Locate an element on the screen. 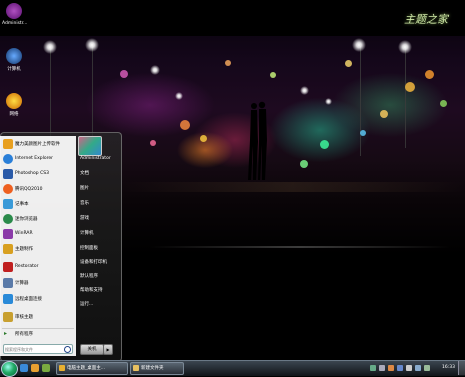 This screenshot has width=465, height=377. review-theme-icon is located at coordinates (8, 317).